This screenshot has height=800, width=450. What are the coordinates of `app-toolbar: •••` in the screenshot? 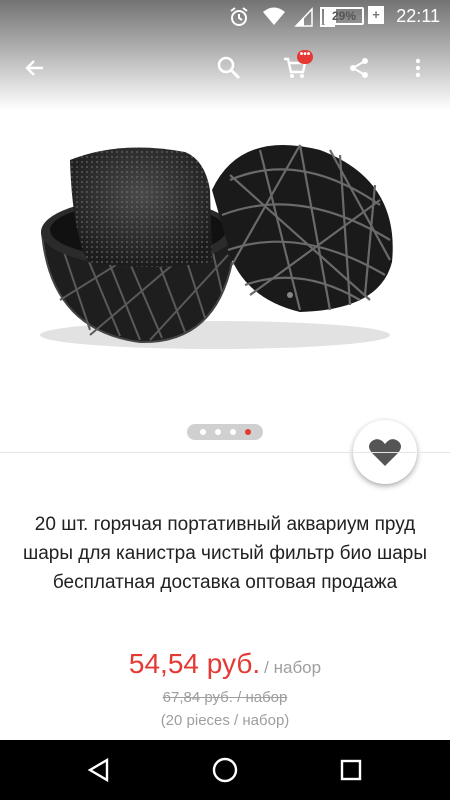 It's located at (225, 68).